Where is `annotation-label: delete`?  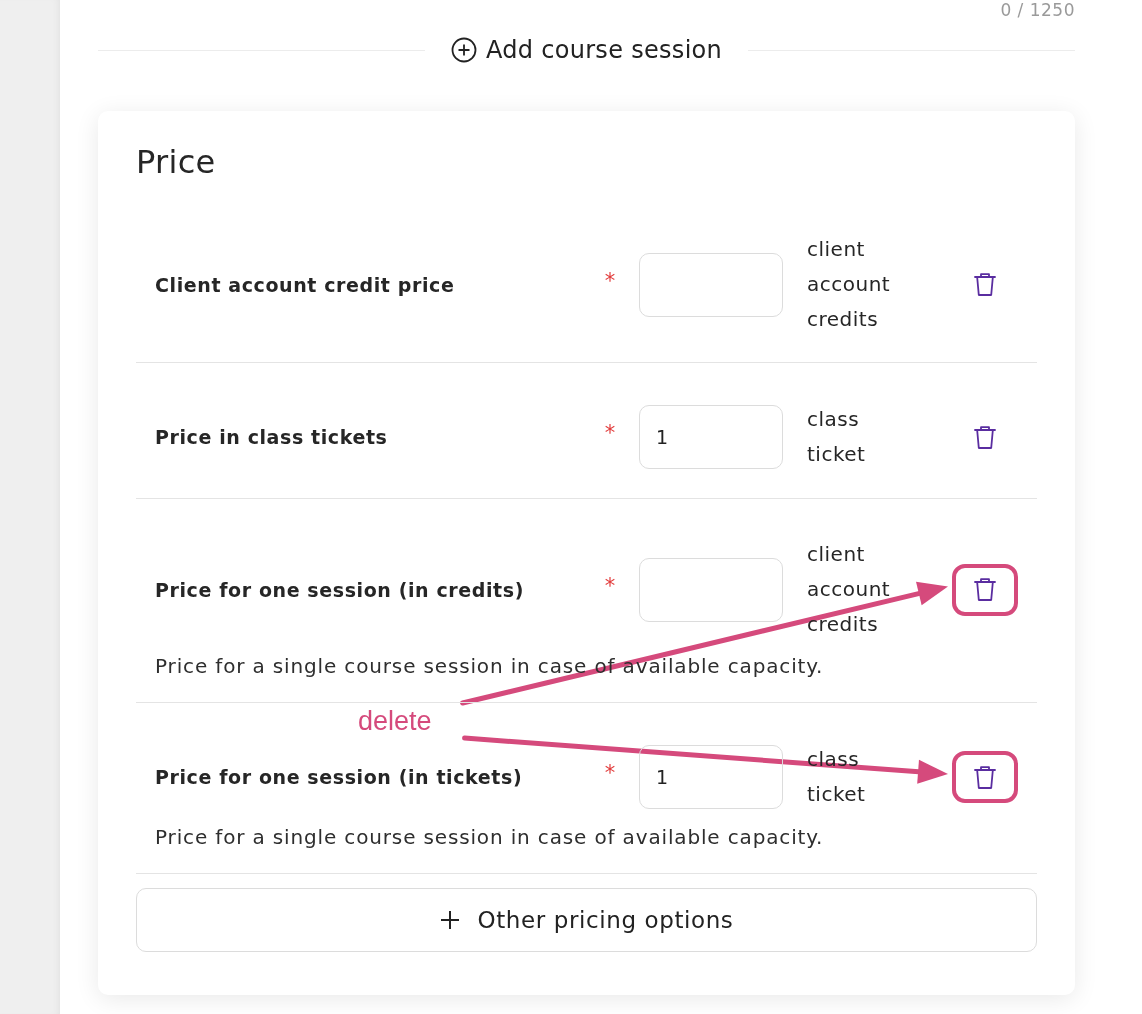
annotation-label: delete is located at coordinates (395, 721).